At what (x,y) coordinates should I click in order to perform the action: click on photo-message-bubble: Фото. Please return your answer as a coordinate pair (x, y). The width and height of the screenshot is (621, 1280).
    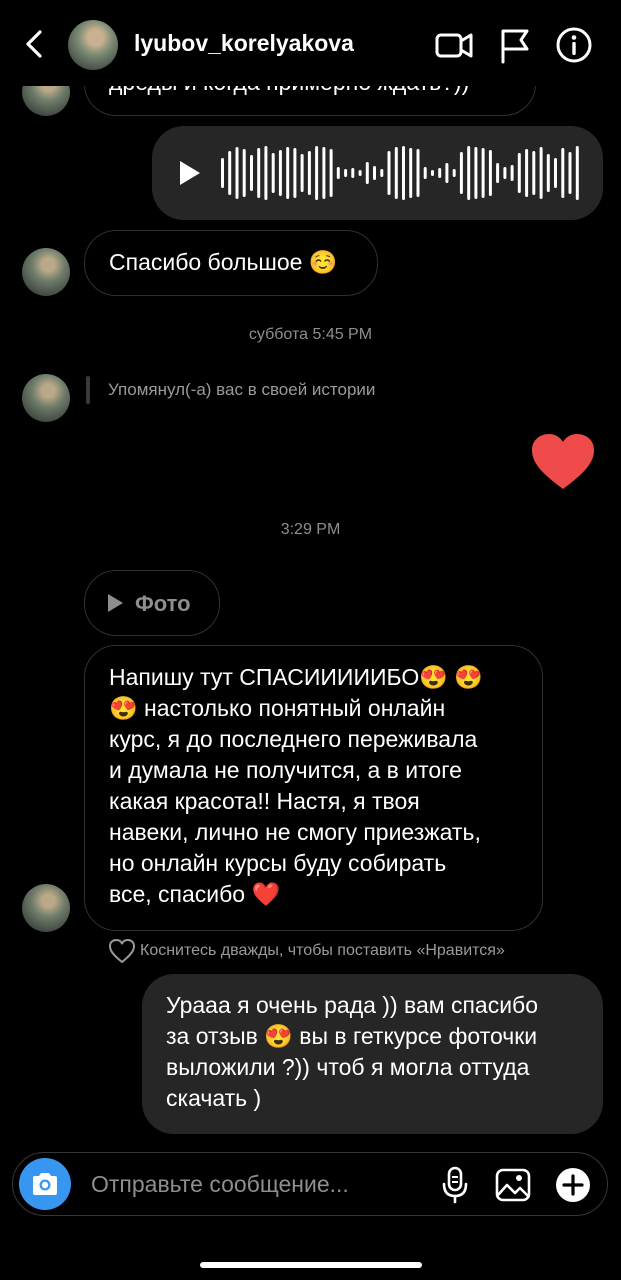
    Looking at the image, I should click on (152, 603).